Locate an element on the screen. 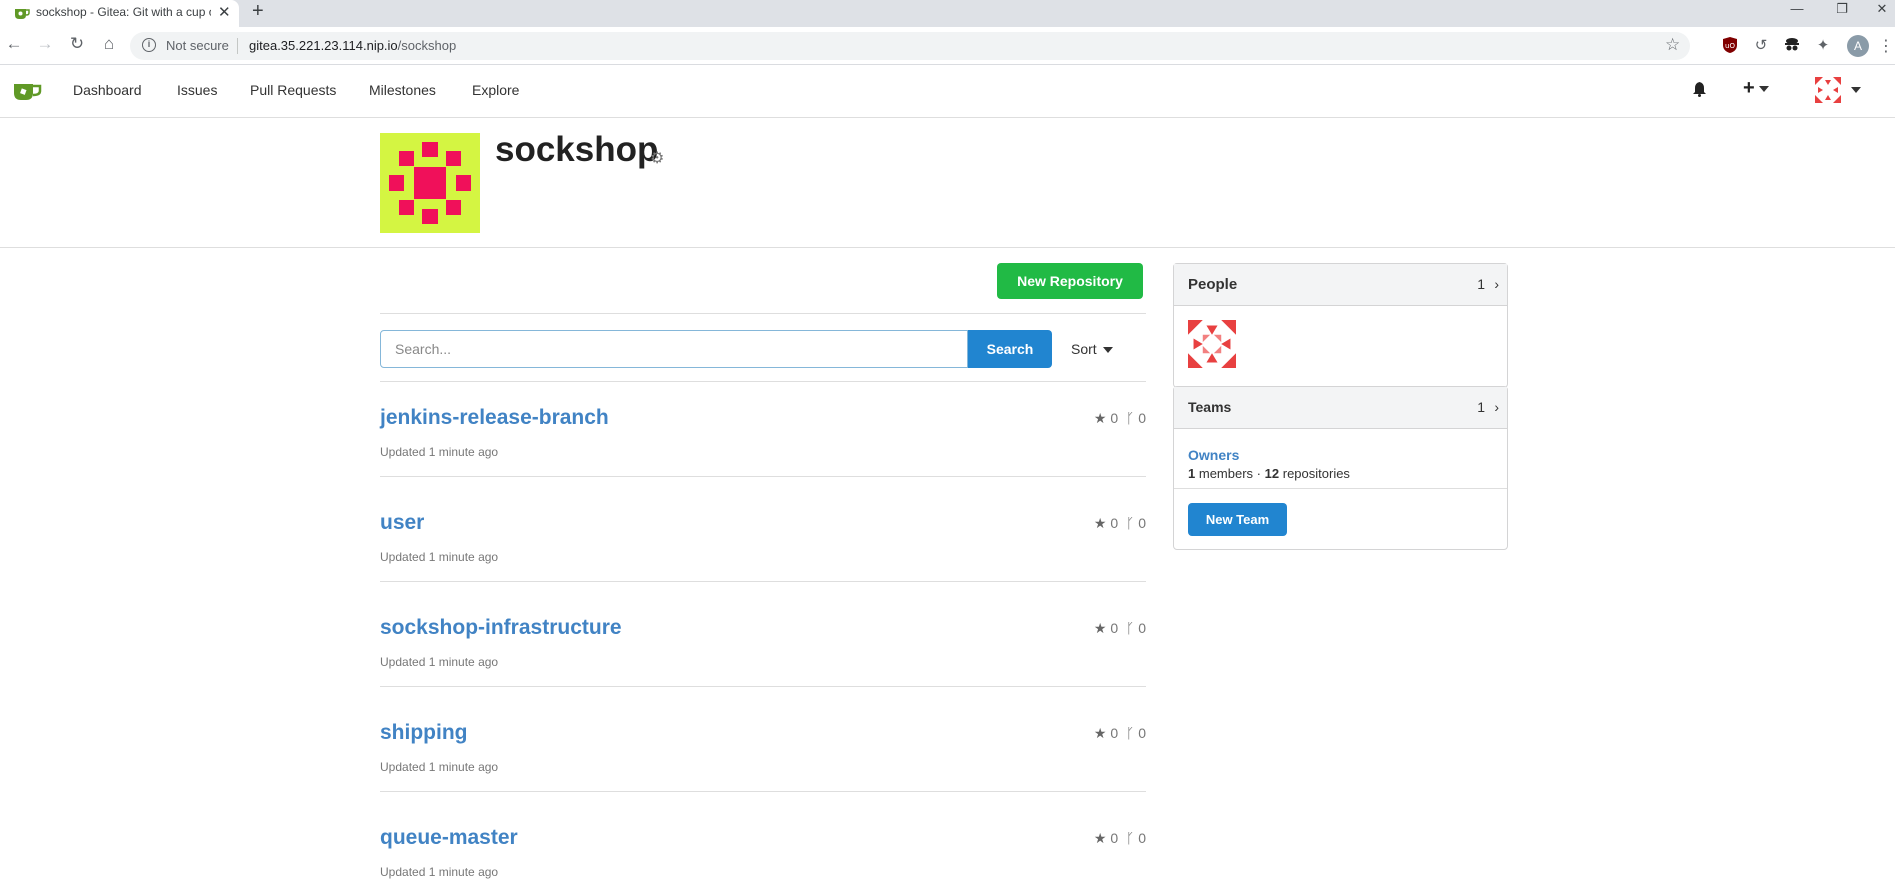 This screenshot has height=894, width=1895. search-button: Search is located at coordinates (1010, 349).